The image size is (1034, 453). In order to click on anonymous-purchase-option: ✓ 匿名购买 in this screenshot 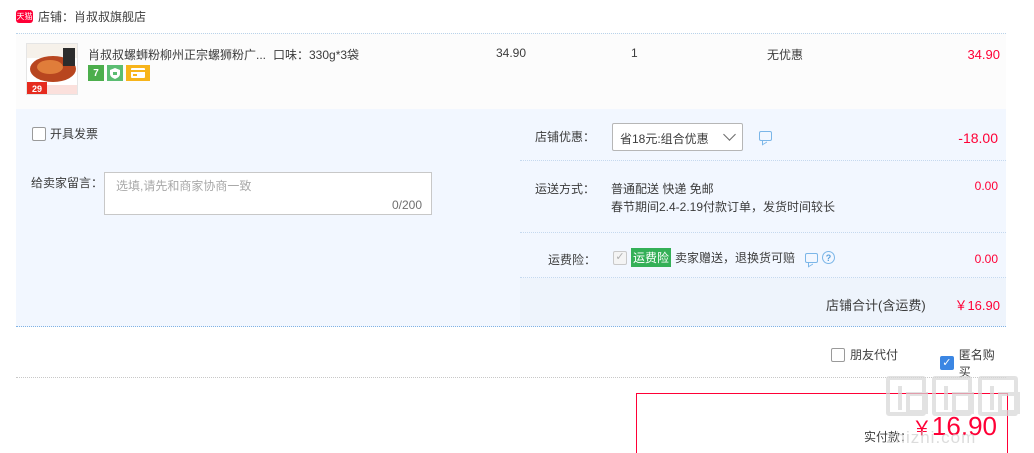, I will do `click(973, 363)`.